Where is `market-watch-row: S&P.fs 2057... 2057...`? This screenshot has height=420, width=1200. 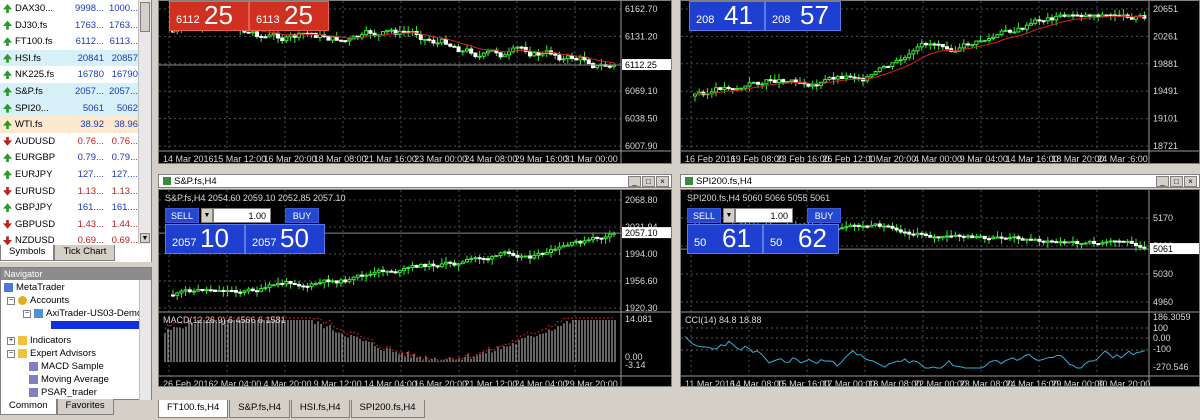
market-watch-row: S&P.fs 2057... 2057... is located at coordinates (69, 91).